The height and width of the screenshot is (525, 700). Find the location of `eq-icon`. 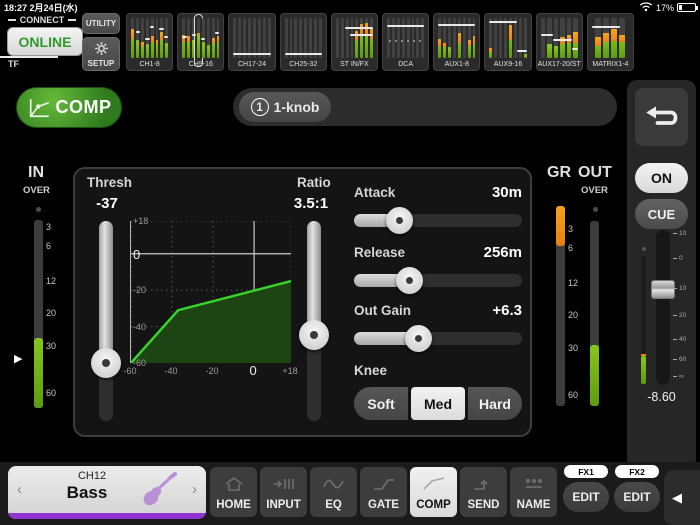

eq-icon is located at coordinates (334, 486).